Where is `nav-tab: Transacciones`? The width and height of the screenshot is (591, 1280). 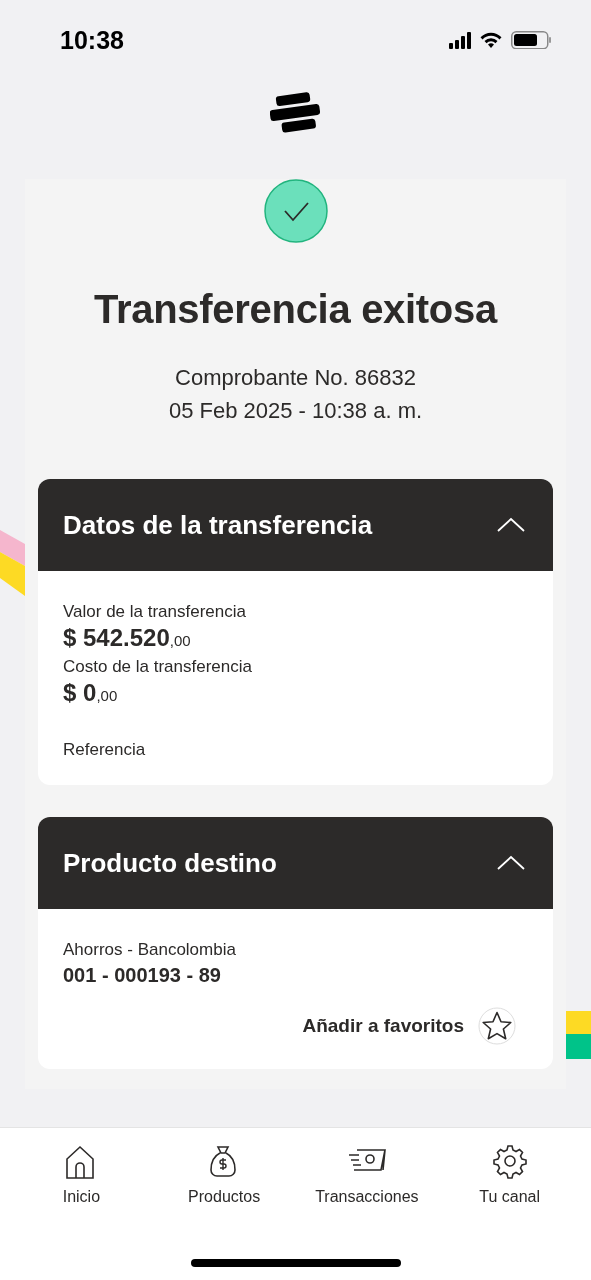 nav-tab: Transacciones is located at coordinates (367, 1175).